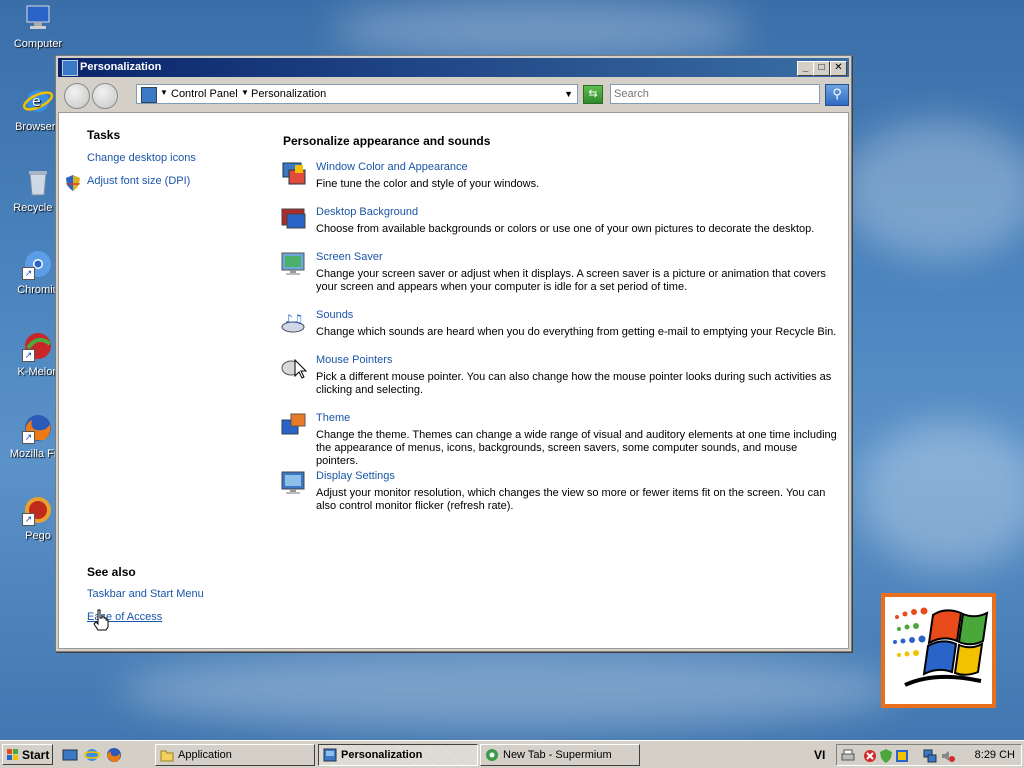 This screenshot has height=768, width=1024. I want to click on show-desktop-icon, so click(70, 755).